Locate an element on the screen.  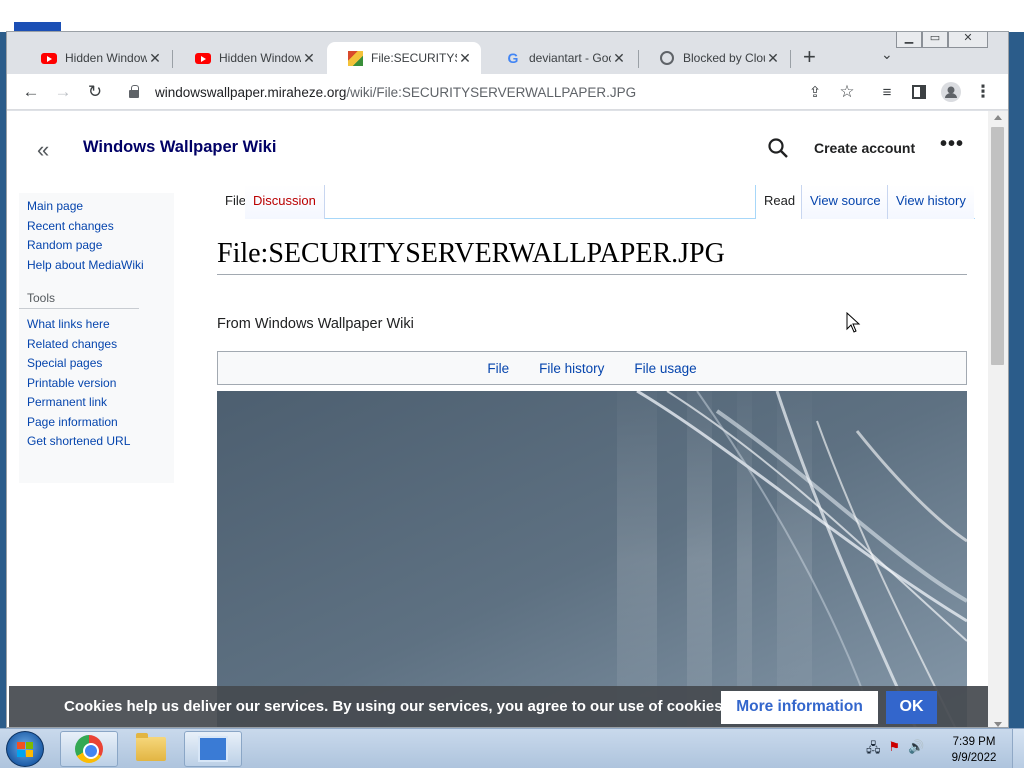
file-toc-file-history: File history is located at coordinates (571, 368).